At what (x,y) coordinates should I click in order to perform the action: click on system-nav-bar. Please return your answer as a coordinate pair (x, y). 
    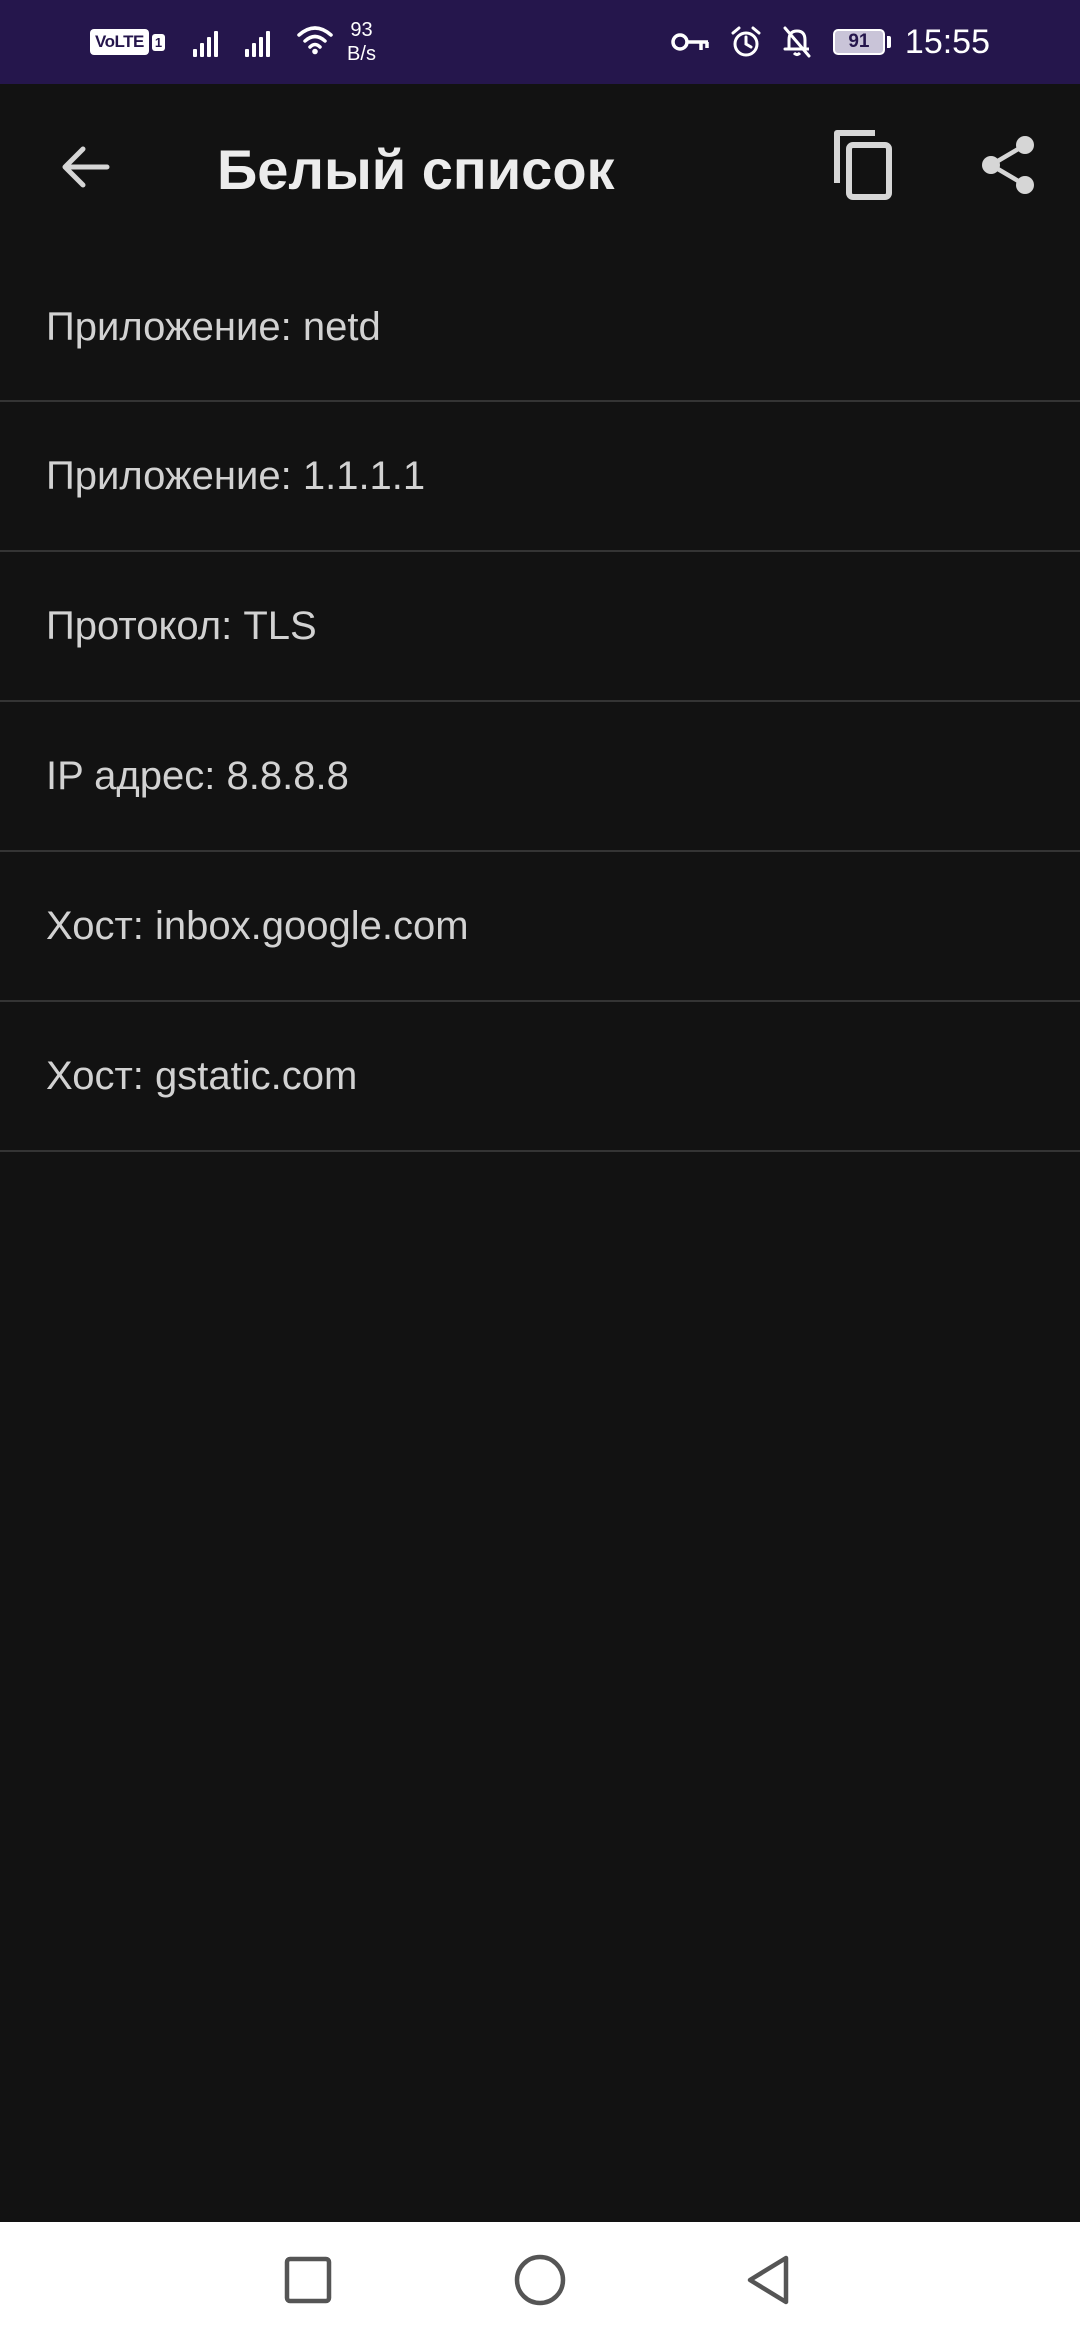
    Looking at the image, I should click on (540, 2281).